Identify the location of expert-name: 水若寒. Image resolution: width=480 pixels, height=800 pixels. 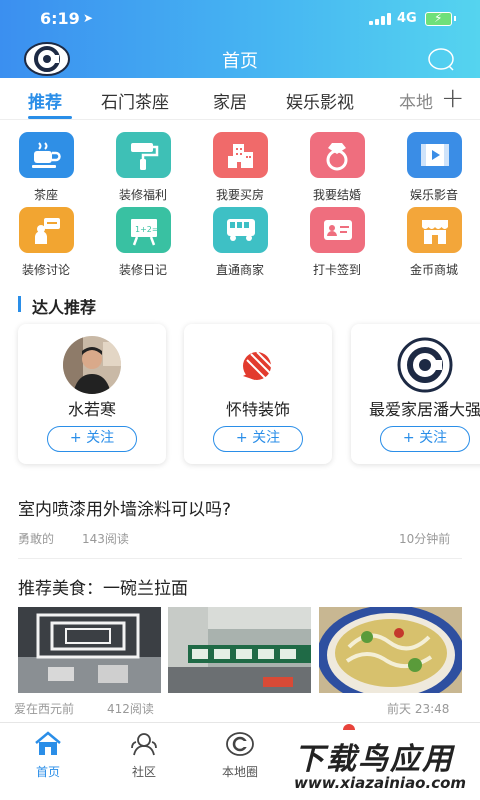
(91, 409).